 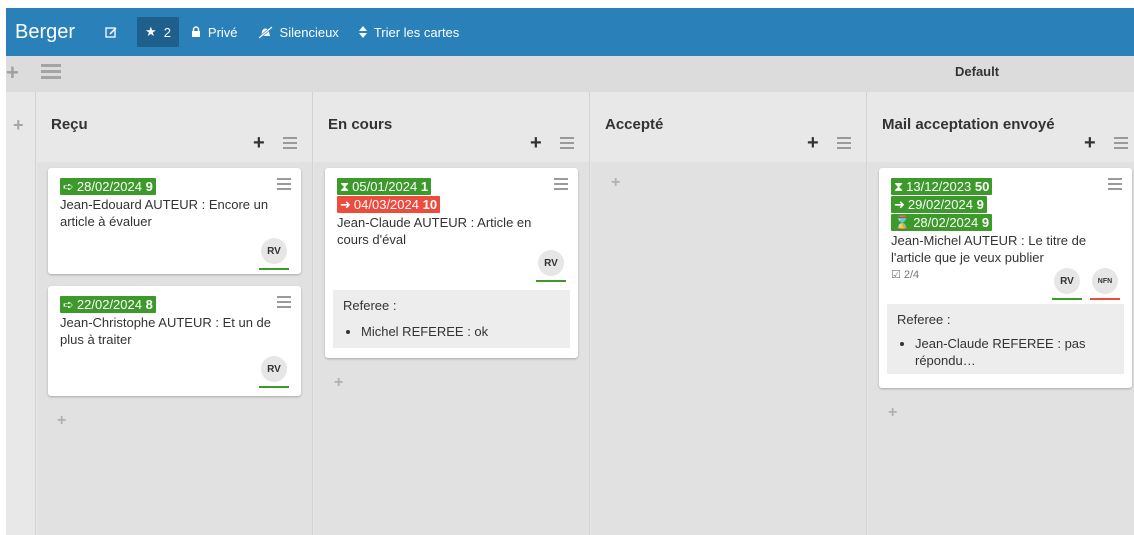 I want to click on referee-section: Referee : Michel REFEREE : ok, so click(x=451, y=319).